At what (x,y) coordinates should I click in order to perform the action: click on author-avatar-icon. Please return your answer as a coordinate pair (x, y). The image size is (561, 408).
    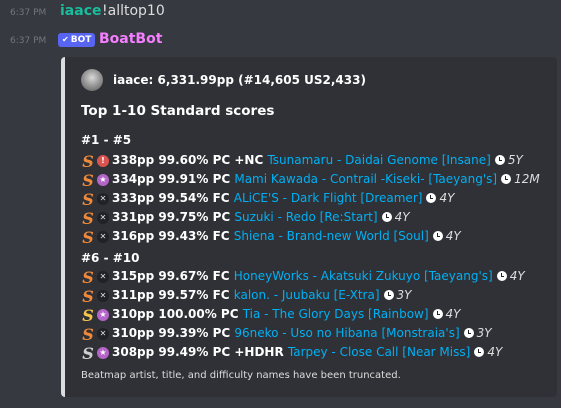
    Looking at the image, I should click on (92, 80).